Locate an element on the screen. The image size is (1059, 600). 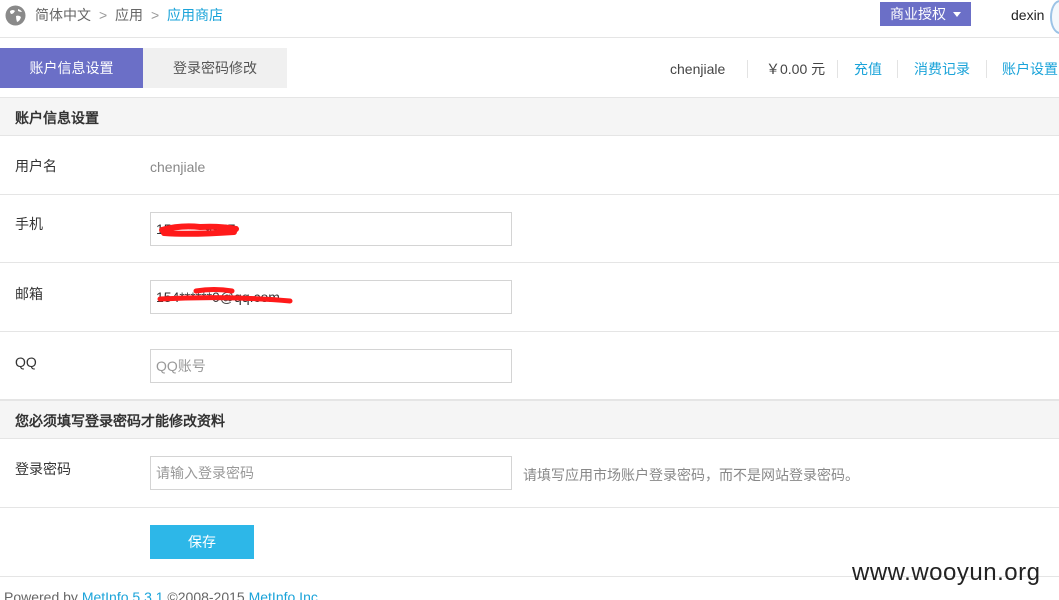
caret-down-icon is located at coordinates (957, 14).